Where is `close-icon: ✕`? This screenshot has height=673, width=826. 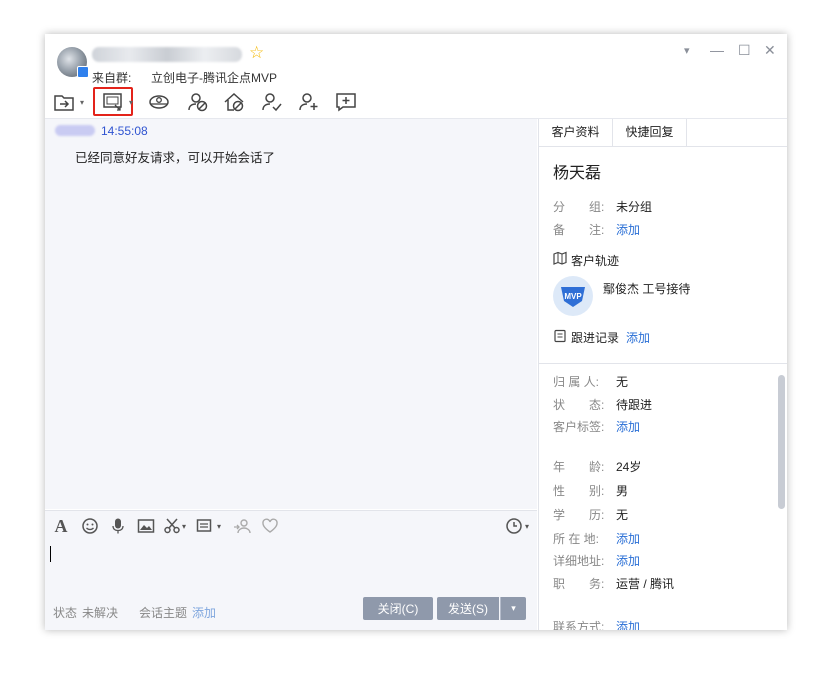
close-icon: ✕ is located at coordinates (770, 50).